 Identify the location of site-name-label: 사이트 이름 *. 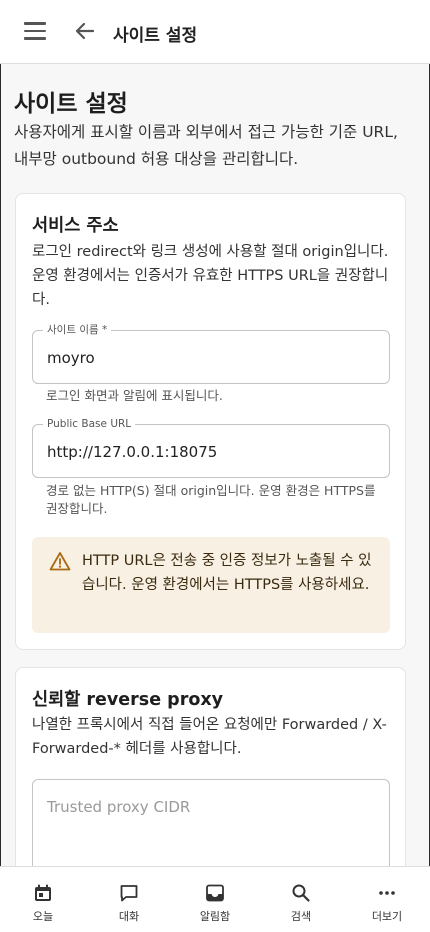
(77, 330).